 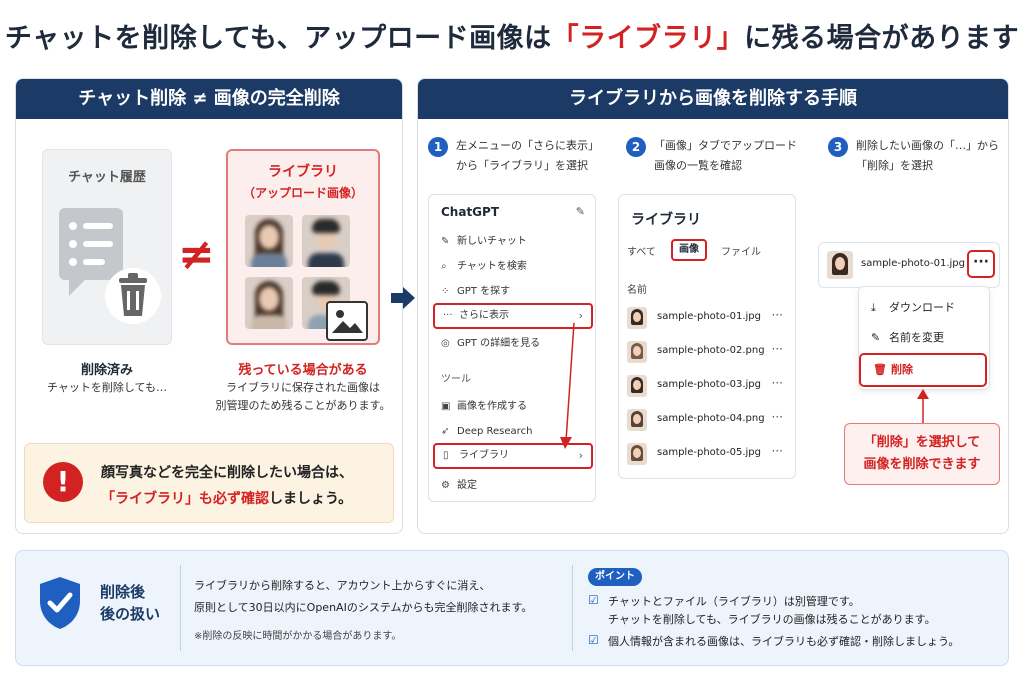 I want to click on new-chat-icon: ✎, so click(x=580, y=211).